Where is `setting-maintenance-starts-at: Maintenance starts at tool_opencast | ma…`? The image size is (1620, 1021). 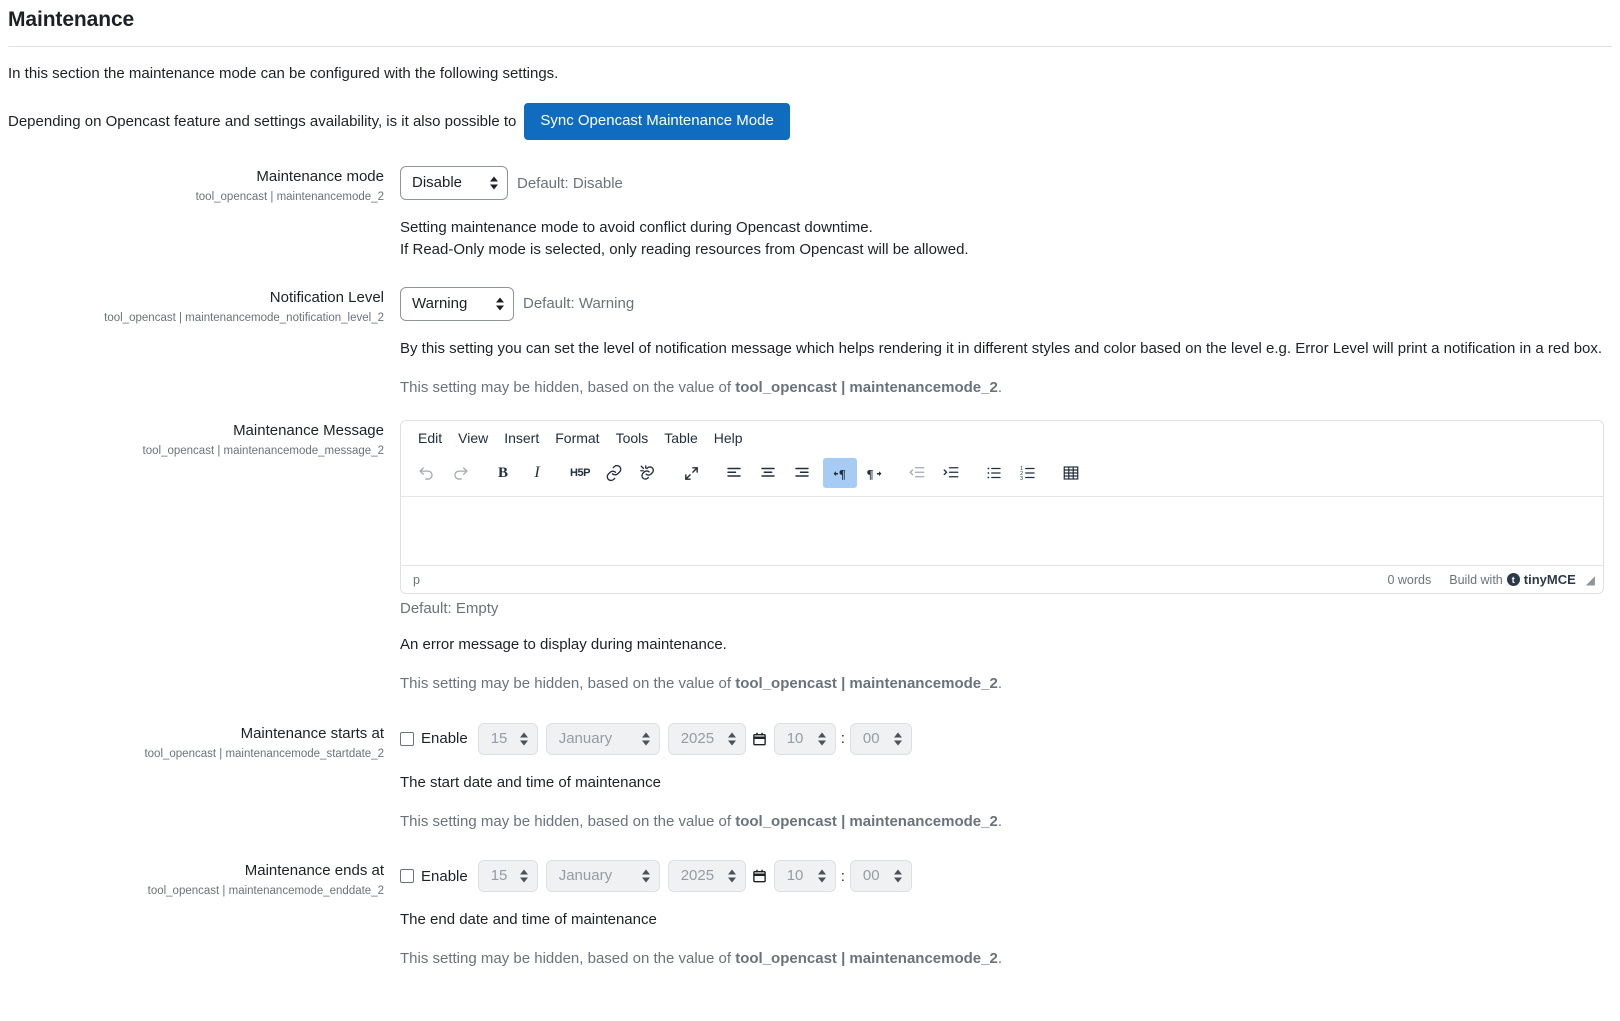 setting-maintenance-starts-at: Maintenance starts at tool_opencast | ma… is located at coordinates (810, 777).